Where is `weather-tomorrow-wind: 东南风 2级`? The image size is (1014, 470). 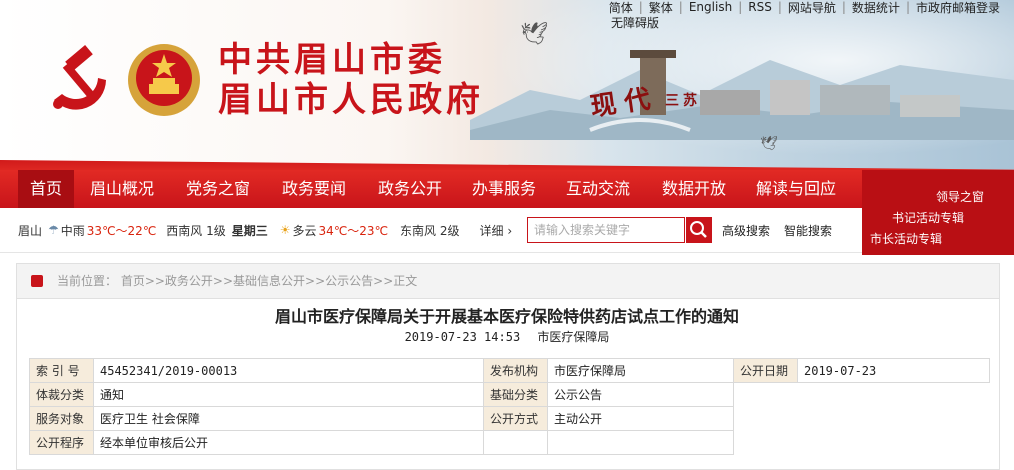 weather-tomorrow-wind: 东南风 2级 is located at coordinates (430, 230).